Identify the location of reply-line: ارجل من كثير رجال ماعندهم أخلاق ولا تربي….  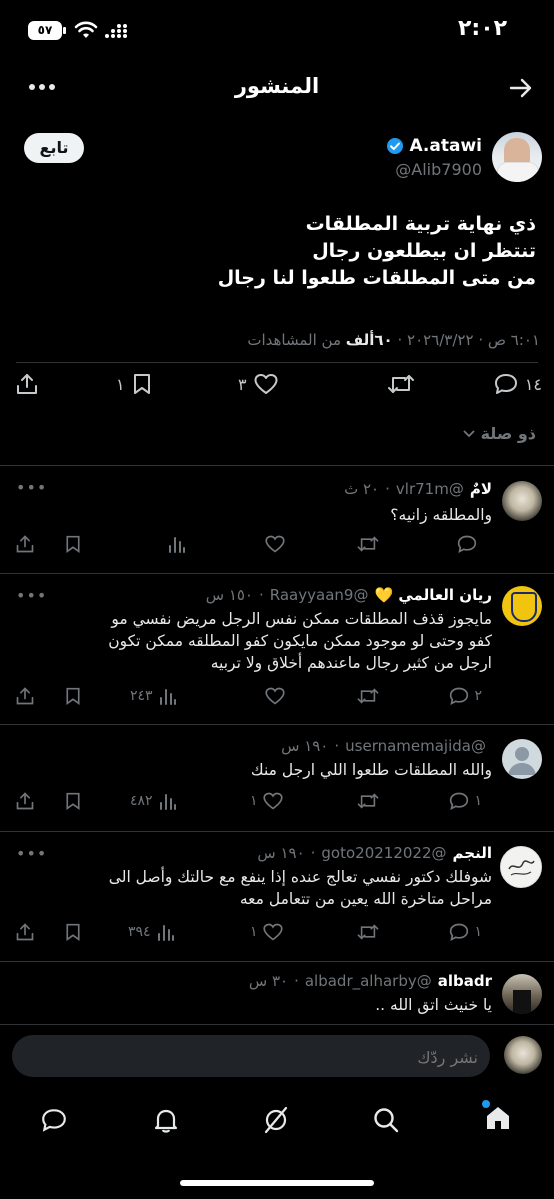
(351, 663).